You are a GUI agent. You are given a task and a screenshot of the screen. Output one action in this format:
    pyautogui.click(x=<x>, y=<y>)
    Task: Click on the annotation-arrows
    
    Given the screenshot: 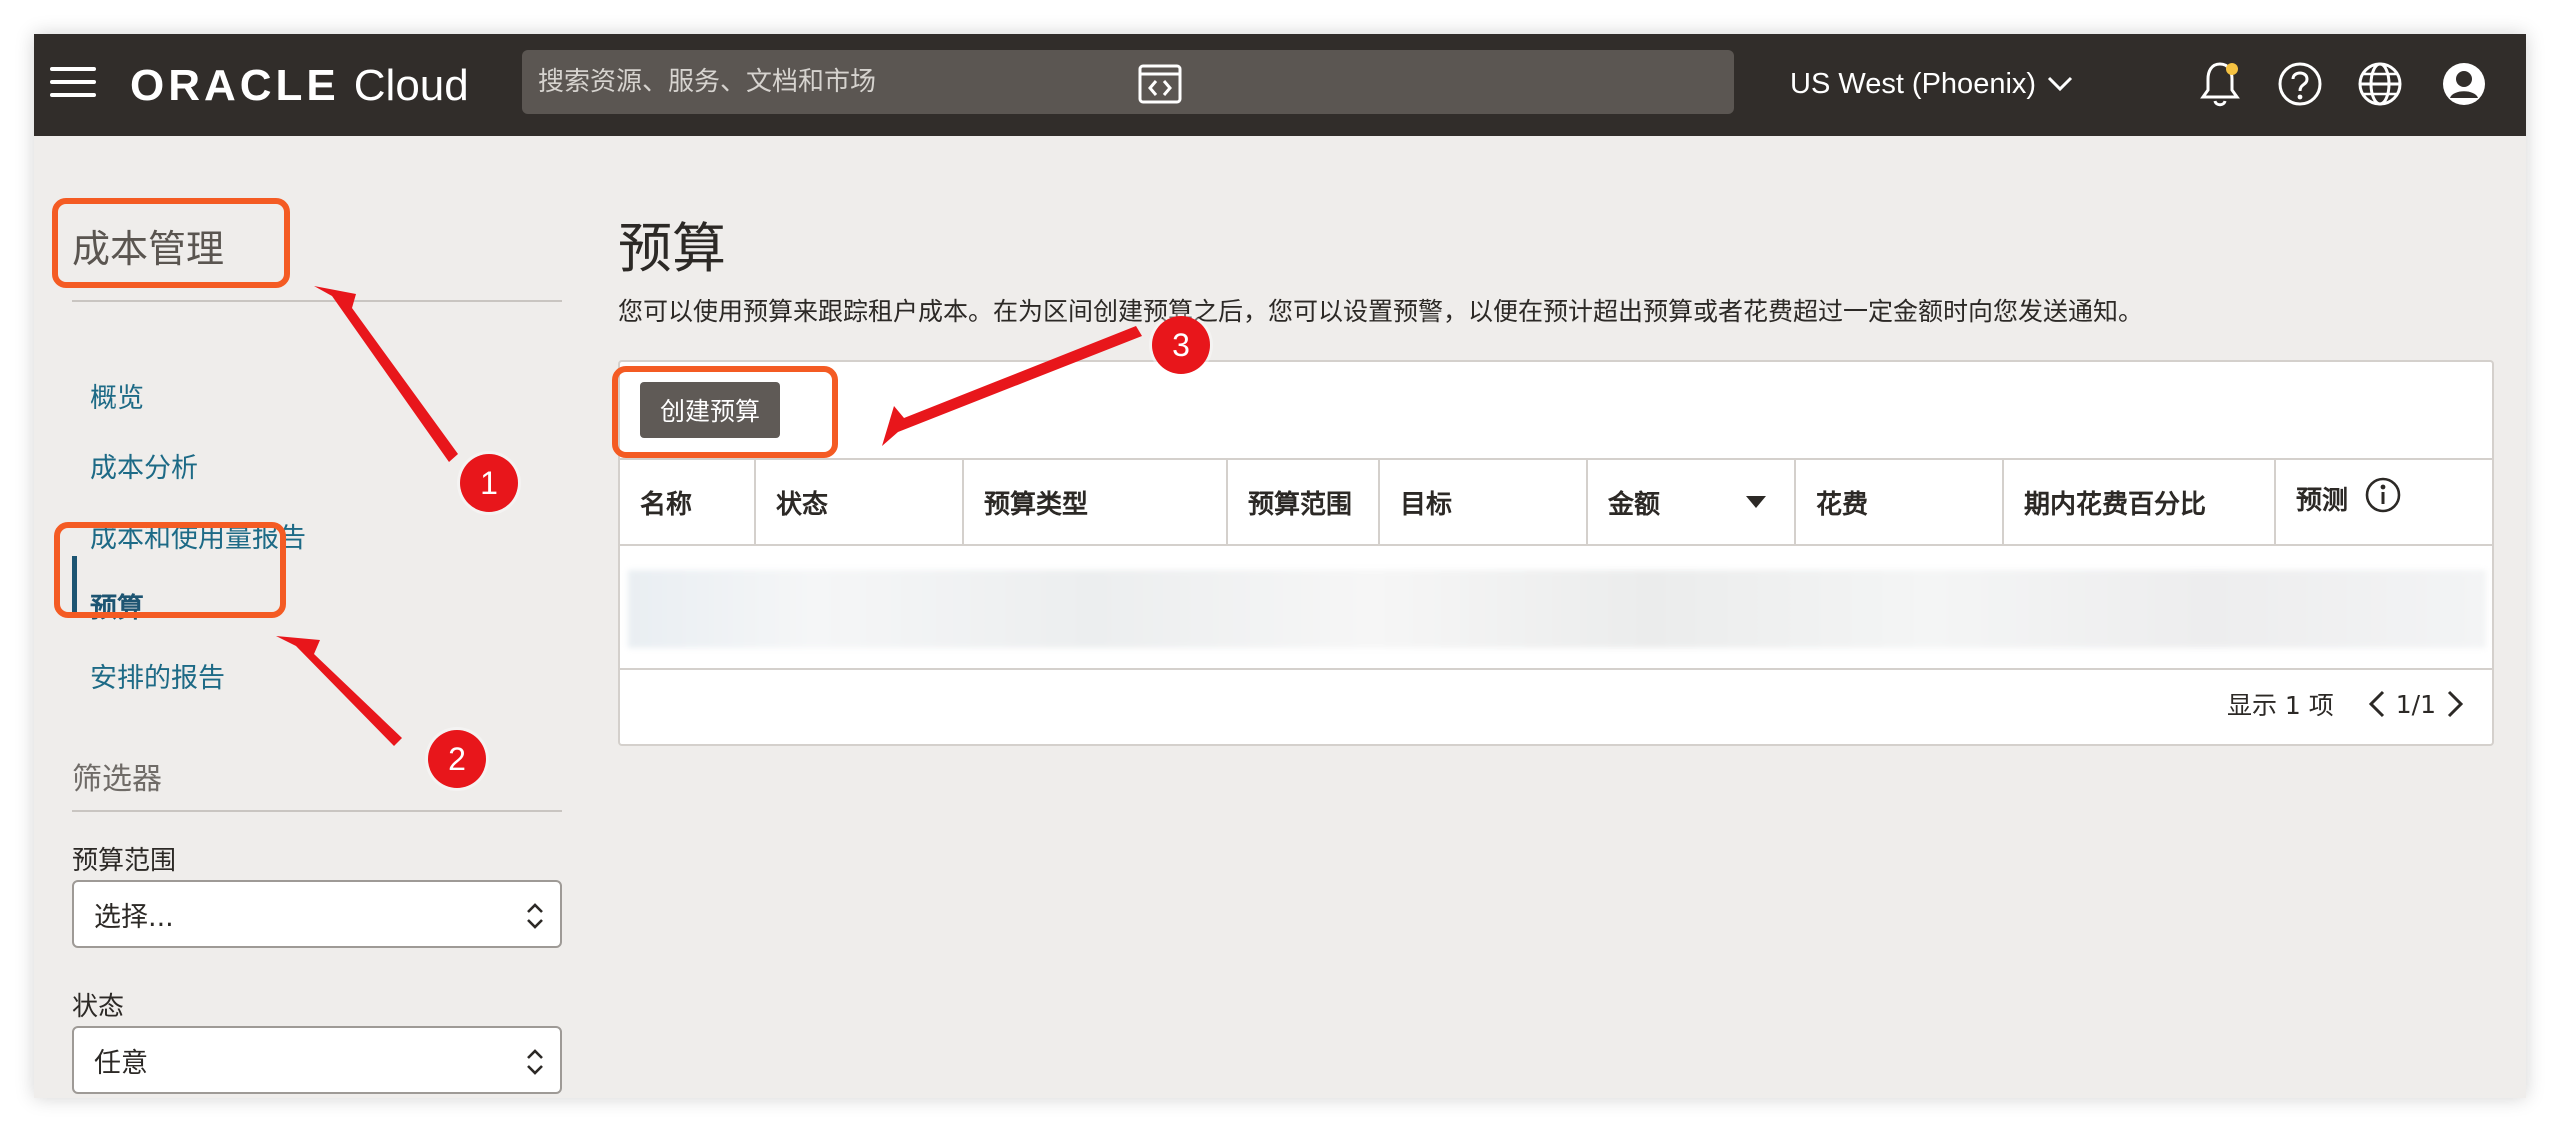 What is the action you would take?
    pyautogui.click(x=709, y=516)
    